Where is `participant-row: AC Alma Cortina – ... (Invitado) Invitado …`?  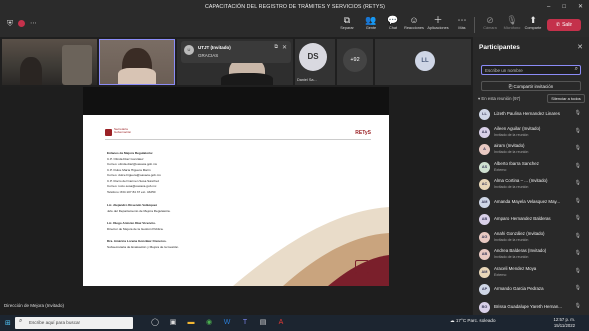
participant-row: AC Alma Cortina – ... (Invitado) Invitado … is located at coordinates (532, 185).